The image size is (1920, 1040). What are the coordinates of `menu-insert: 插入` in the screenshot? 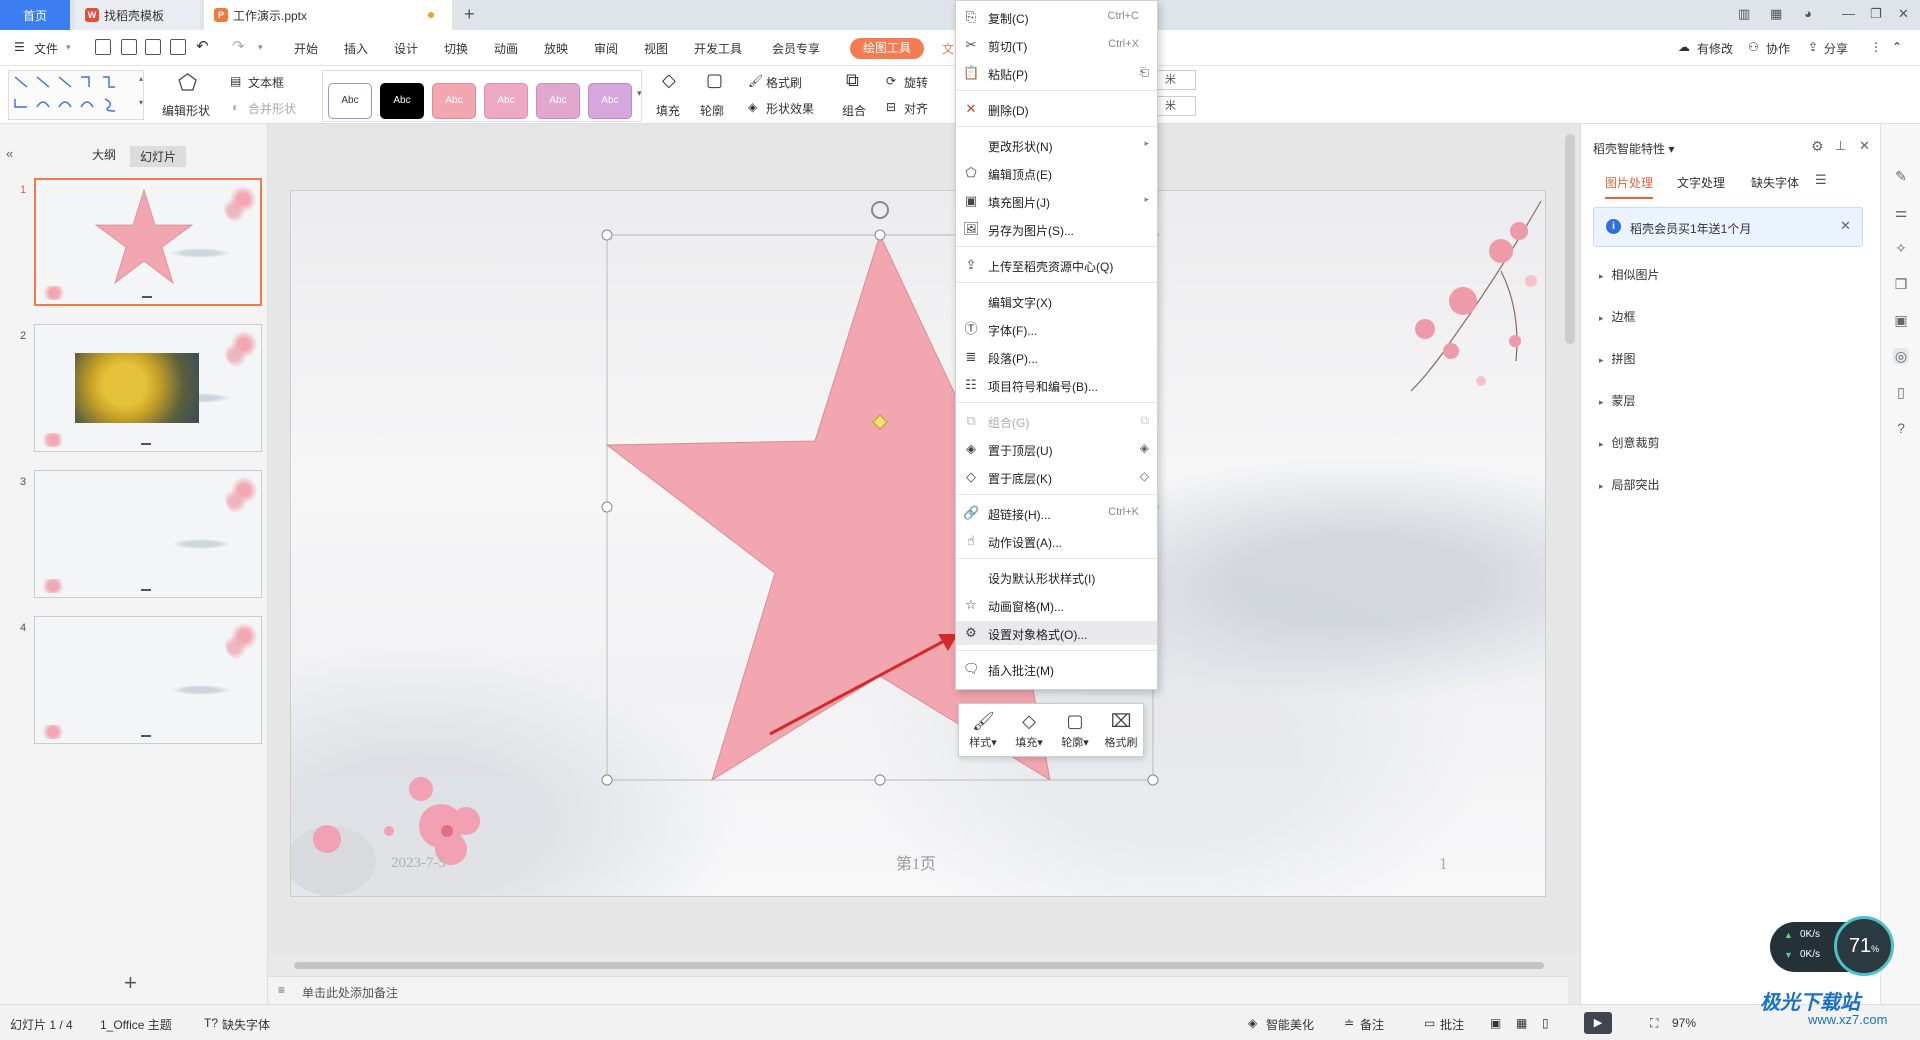 It's located at (356, 48).